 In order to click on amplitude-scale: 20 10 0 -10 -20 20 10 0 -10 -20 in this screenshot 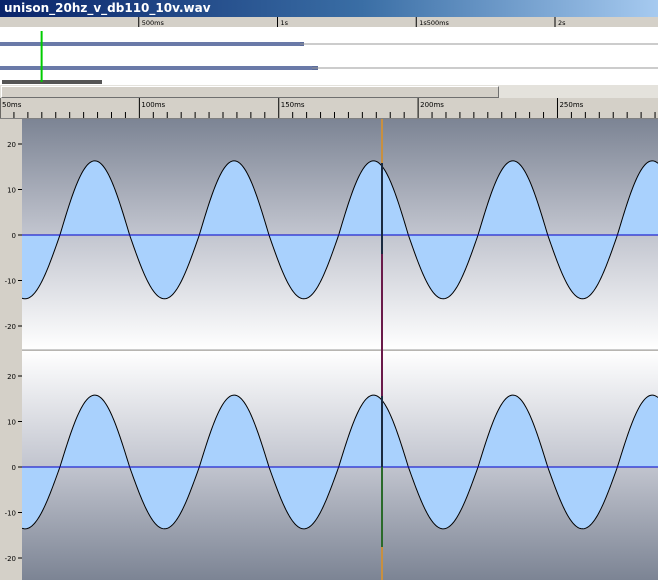, I will do `click(11, 349)`.